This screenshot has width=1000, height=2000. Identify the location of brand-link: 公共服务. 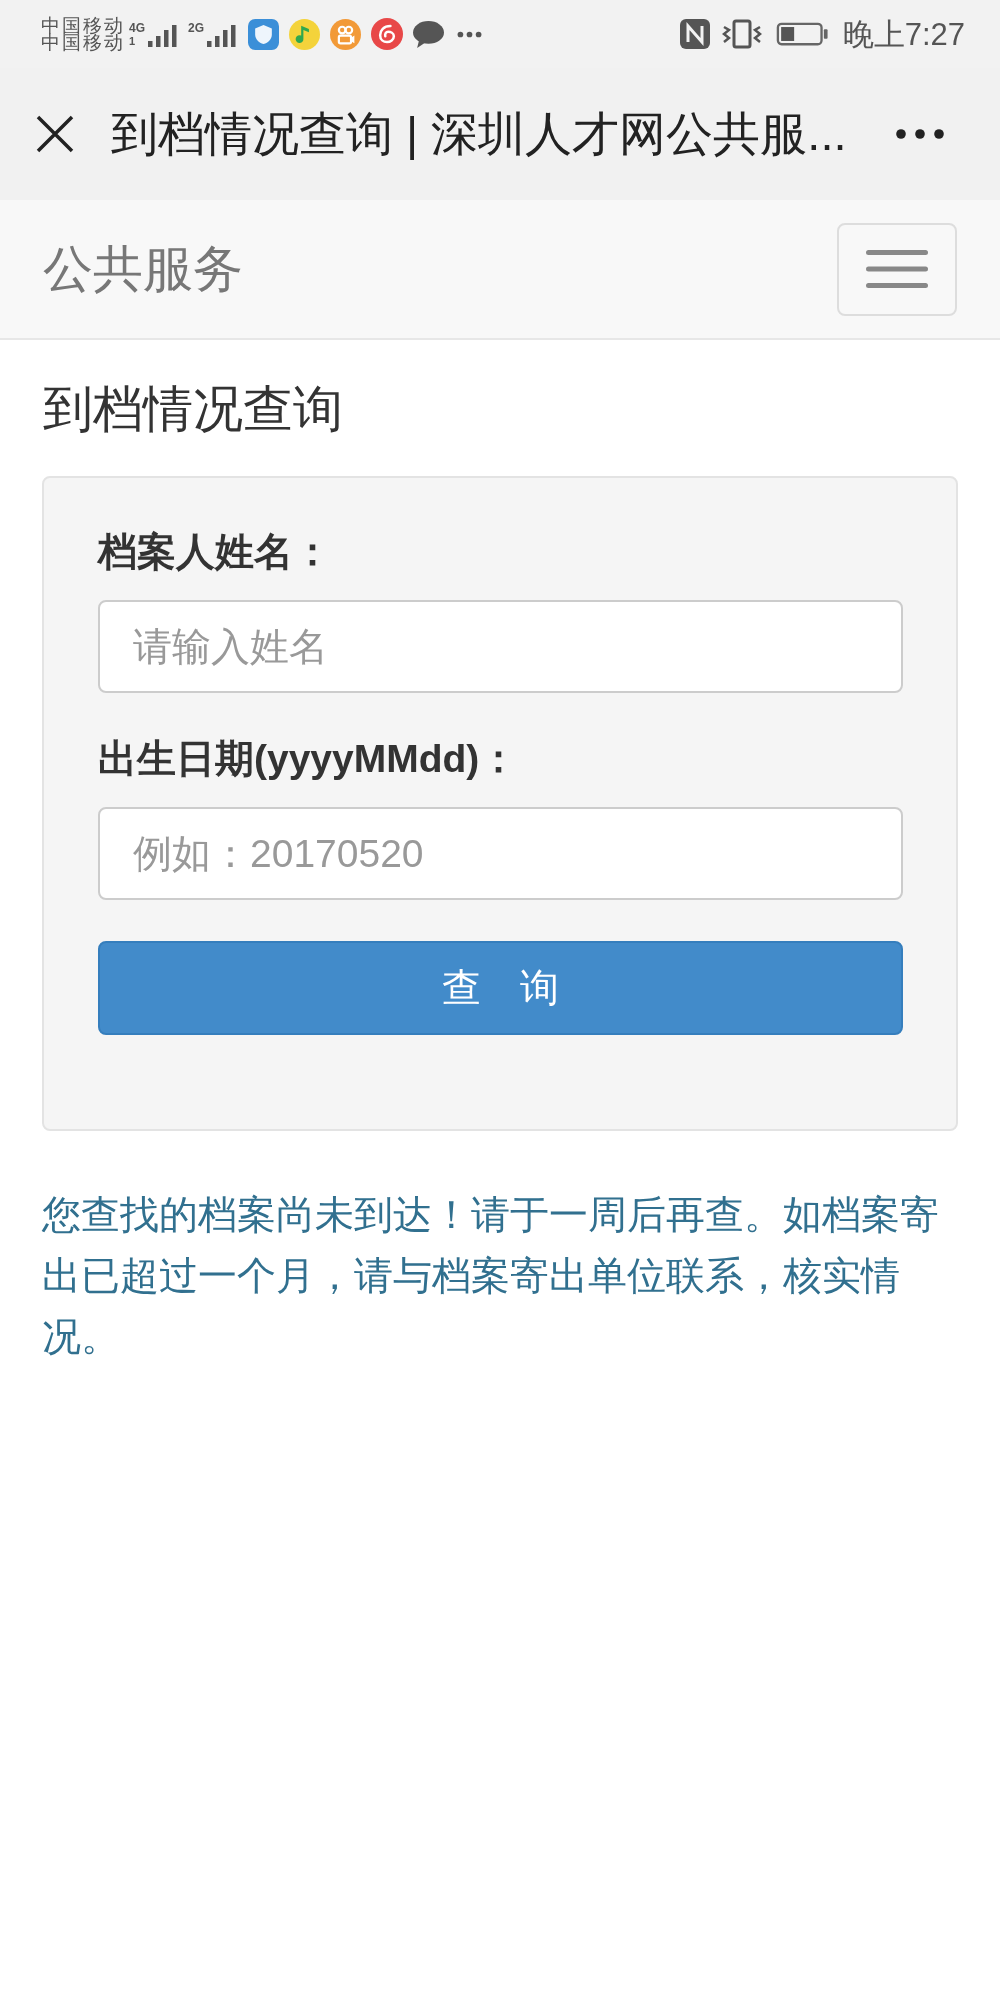
(143, 269).